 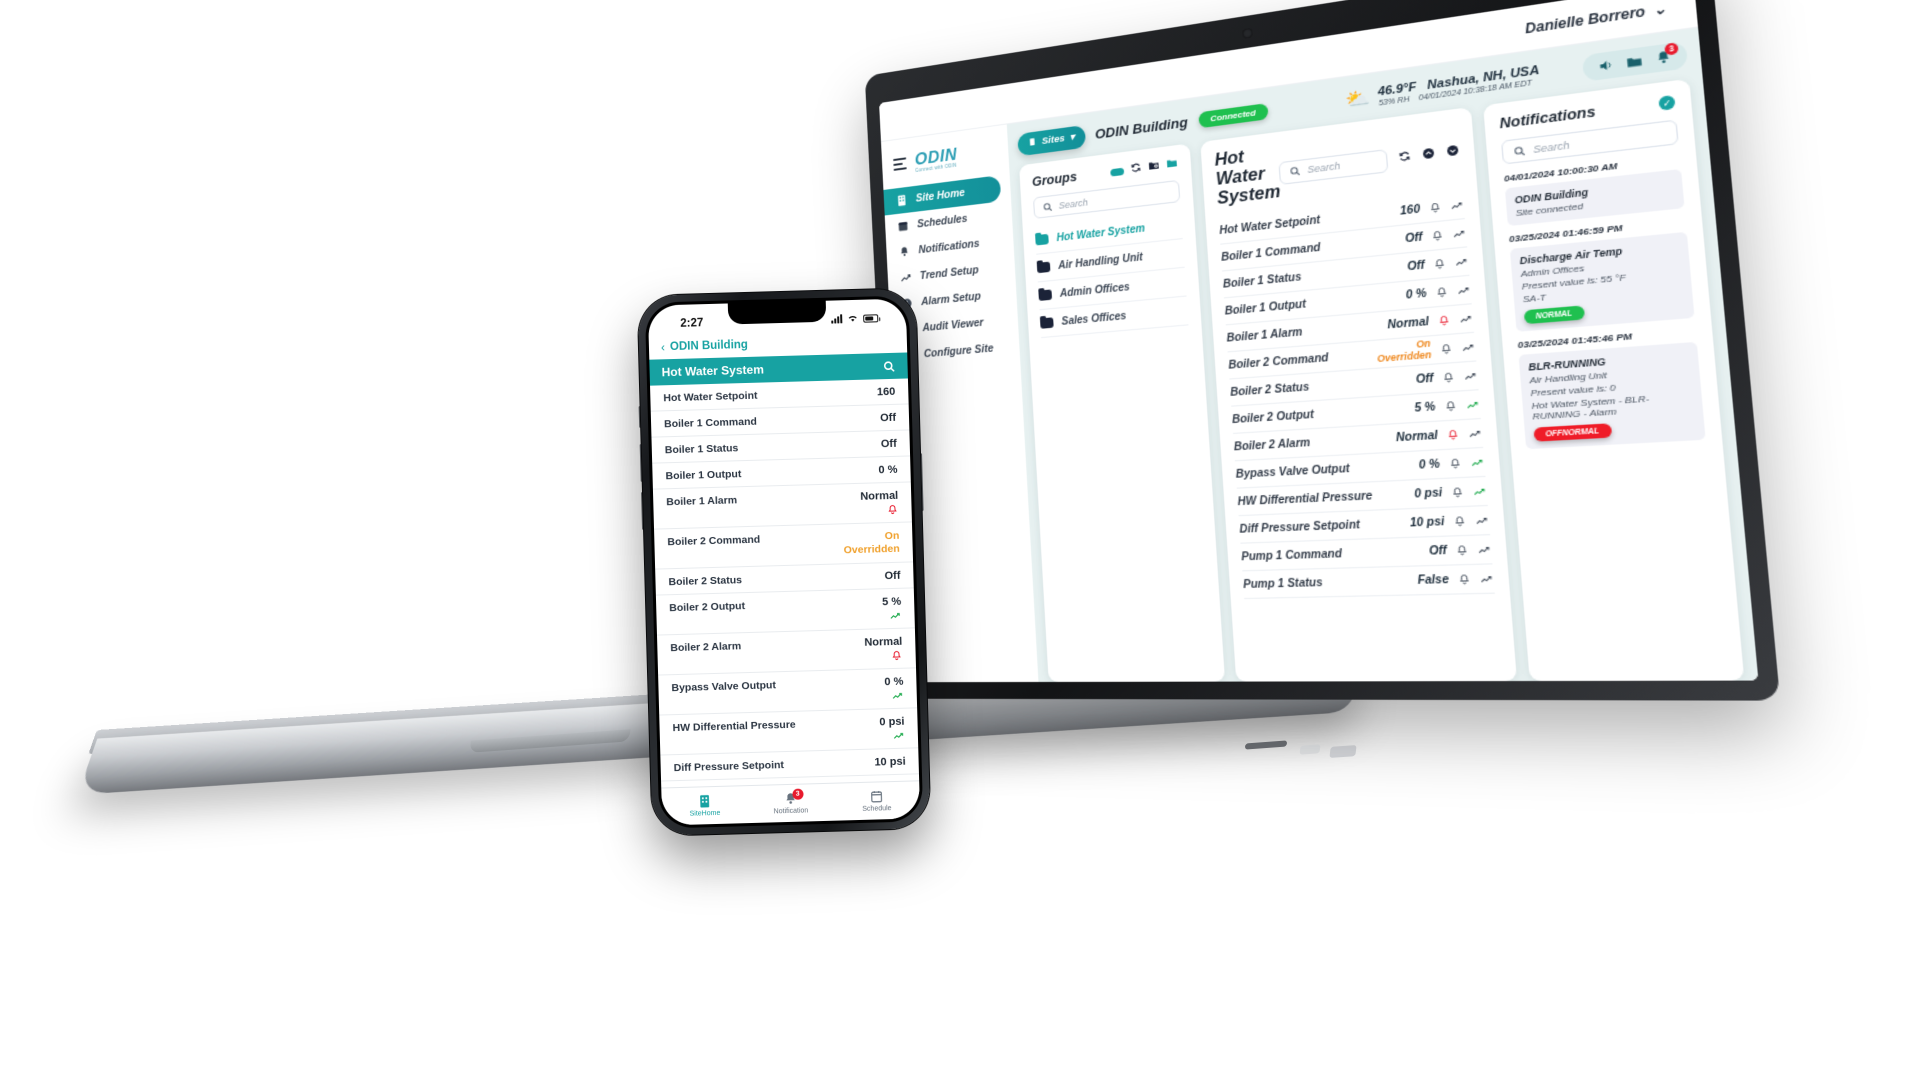 I want to click on point-row: Hot Water Setpoint 160, so click(x=1341, y=217).